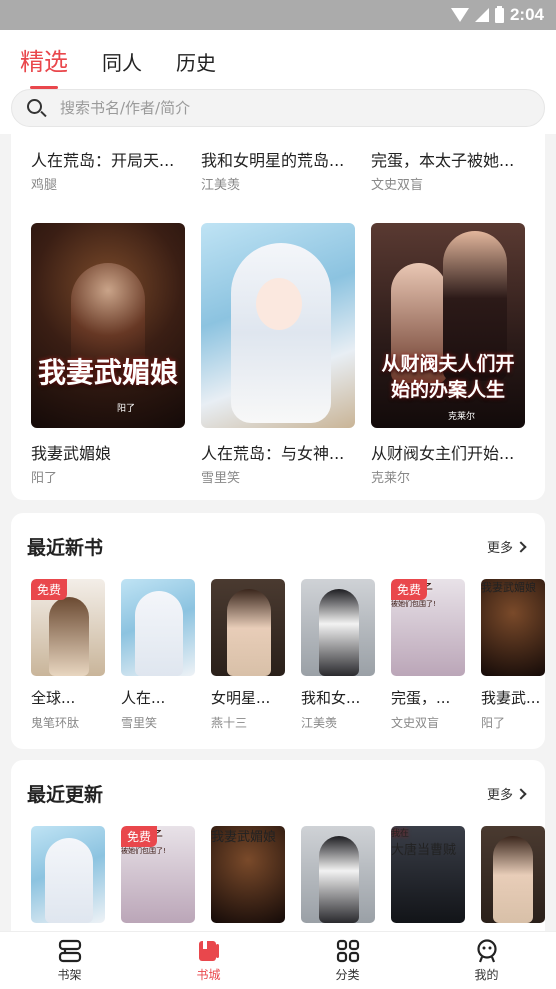 The width and height of the screenshot is (556, 989). What do you see at coordinates (65, 548) in the screenshot?
I see `section-title: 最近新书` at bounding box center [65, 548].